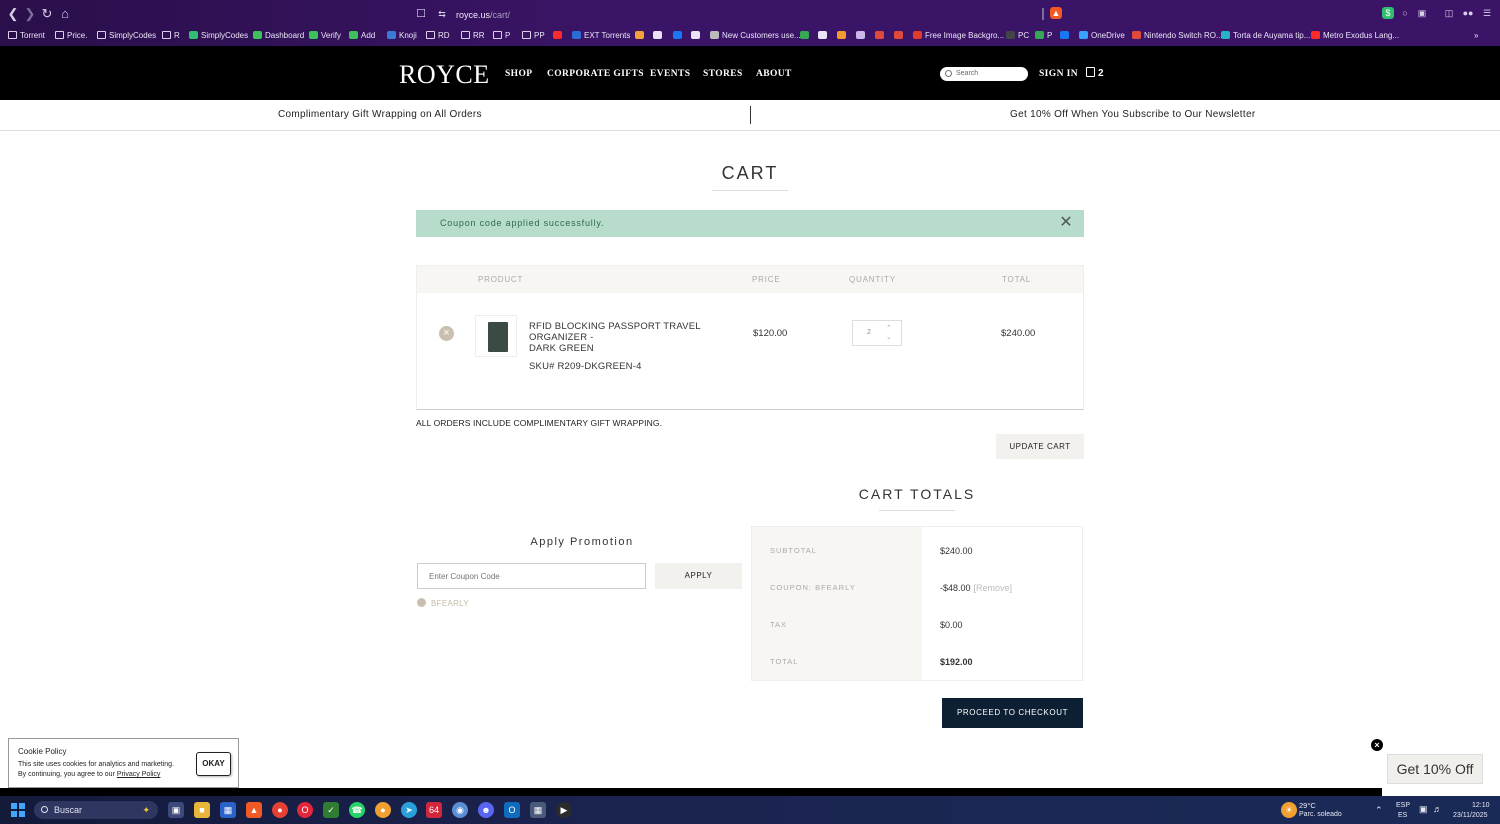  I want to click on coupon-code-input, so click(531, 576).